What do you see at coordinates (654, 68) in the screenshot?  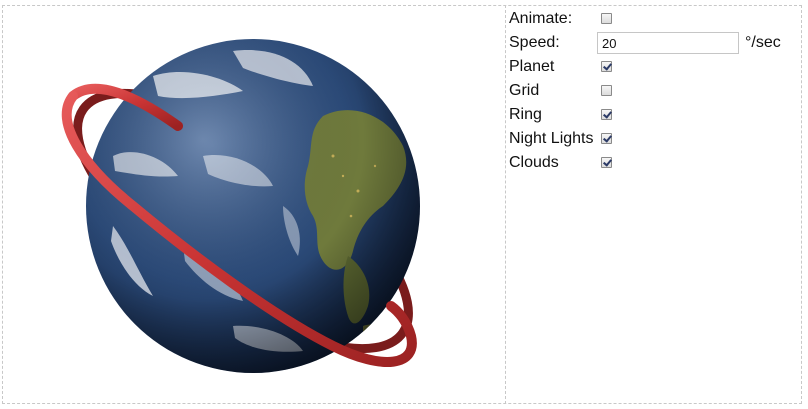 I see `planet-row: Planet` at bounding box center [654, 68].